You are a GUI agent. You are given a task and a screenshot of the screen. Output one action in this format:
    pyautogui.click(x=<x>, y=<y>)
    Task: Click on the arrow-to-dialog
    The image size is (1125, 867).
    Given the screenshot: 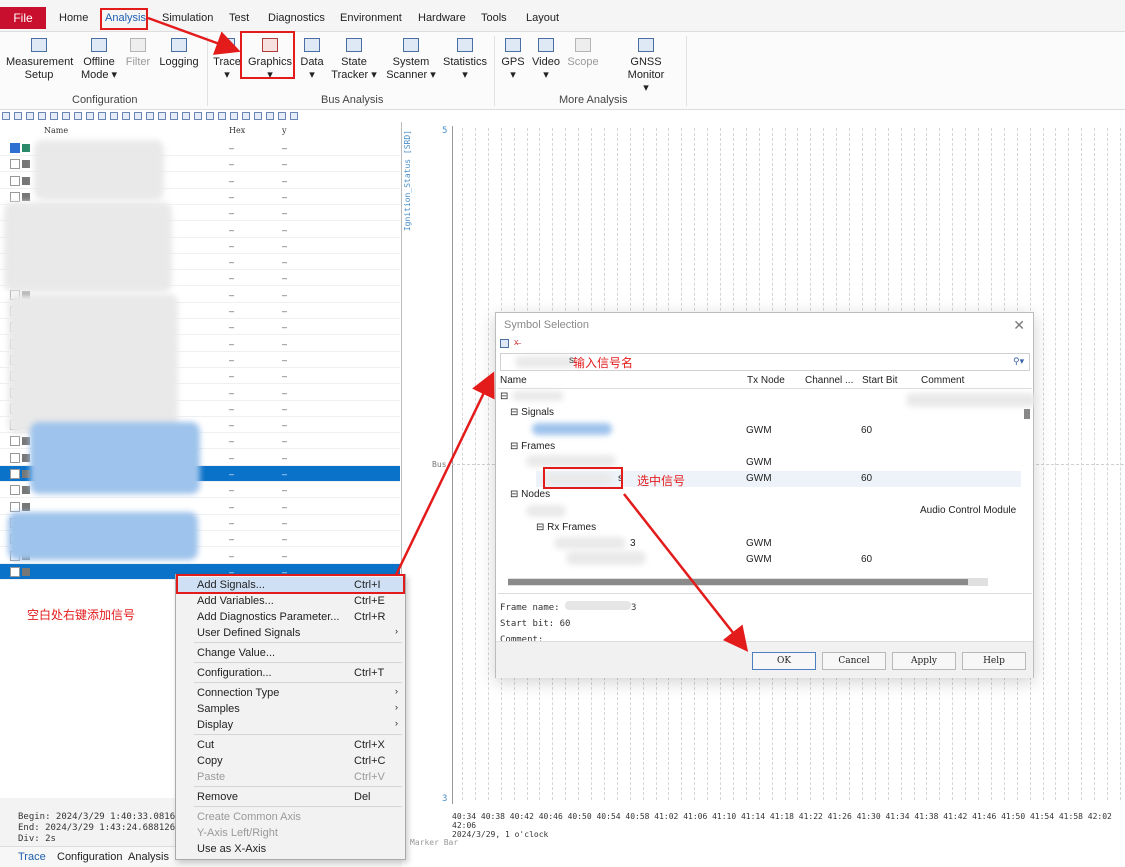 What is the action you would take?
    pyautogui.click(x=444, y=473)
    